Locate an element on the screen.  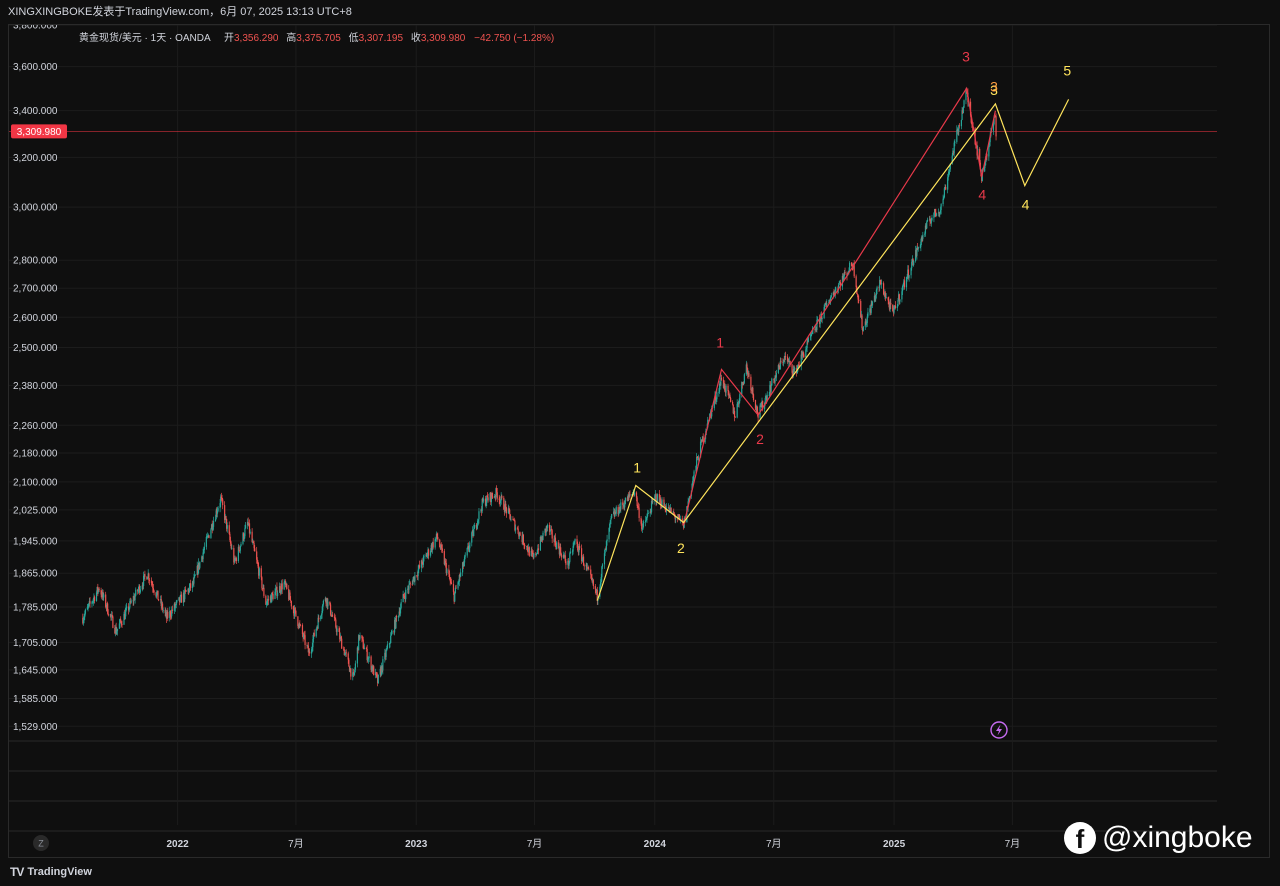
wave-label: 1 is located at coordinates (637, 468).